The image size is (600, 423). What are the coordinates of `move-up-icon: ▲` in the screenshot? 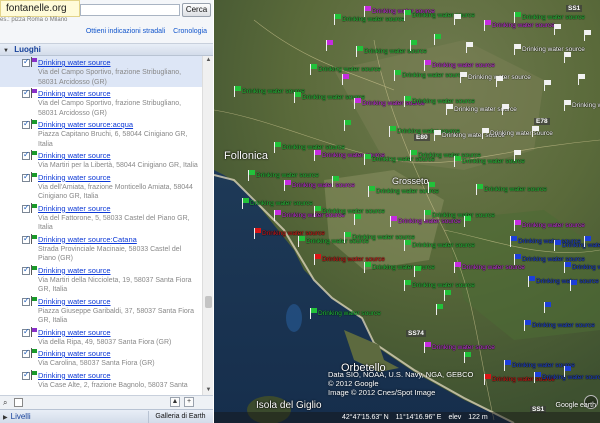 It's located at (175, 402).